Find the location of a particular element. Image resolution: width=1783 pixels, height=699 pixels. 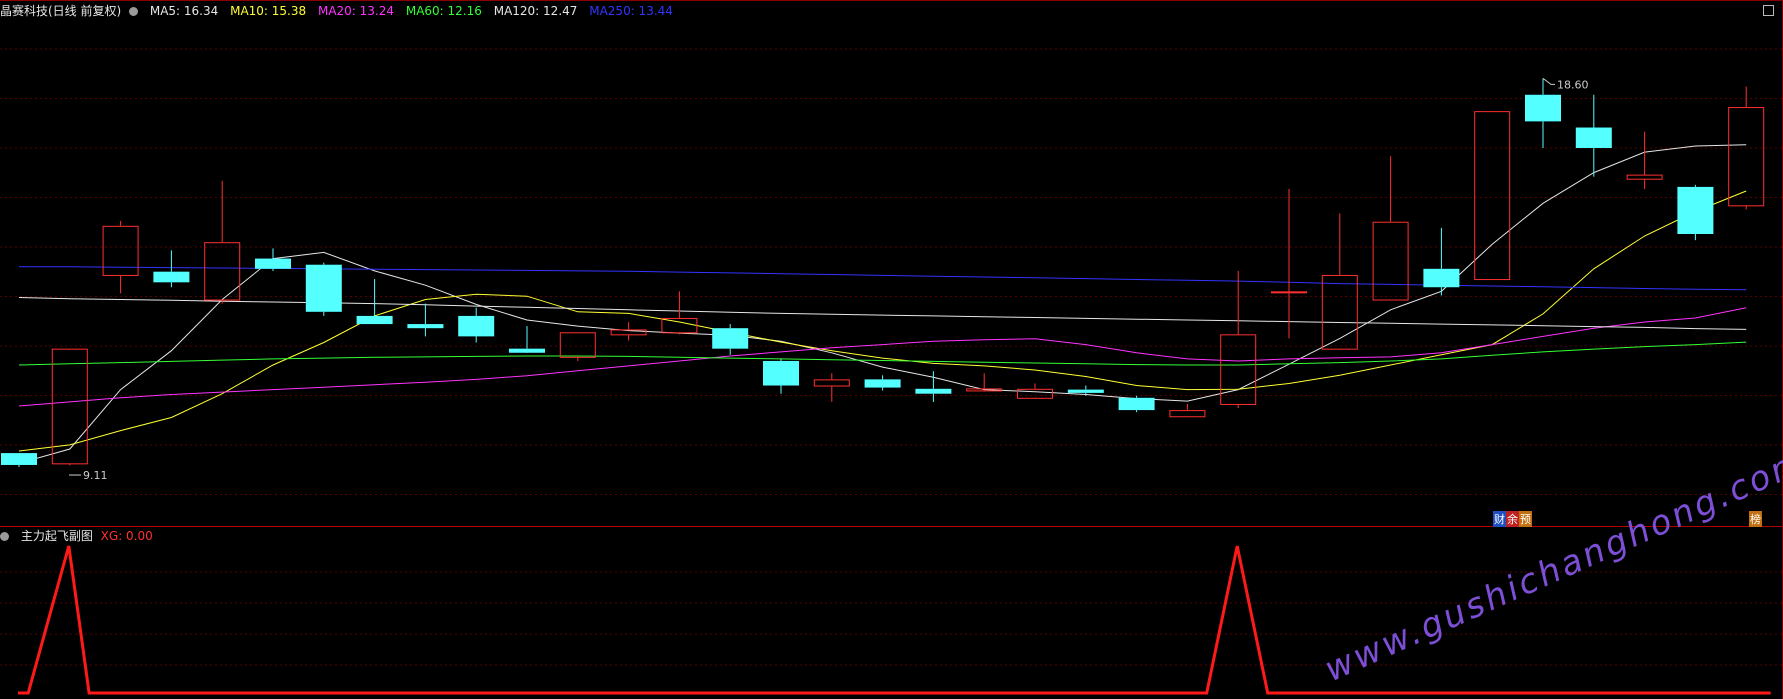

window-restore-icon is located at coordinates (1768, 10).